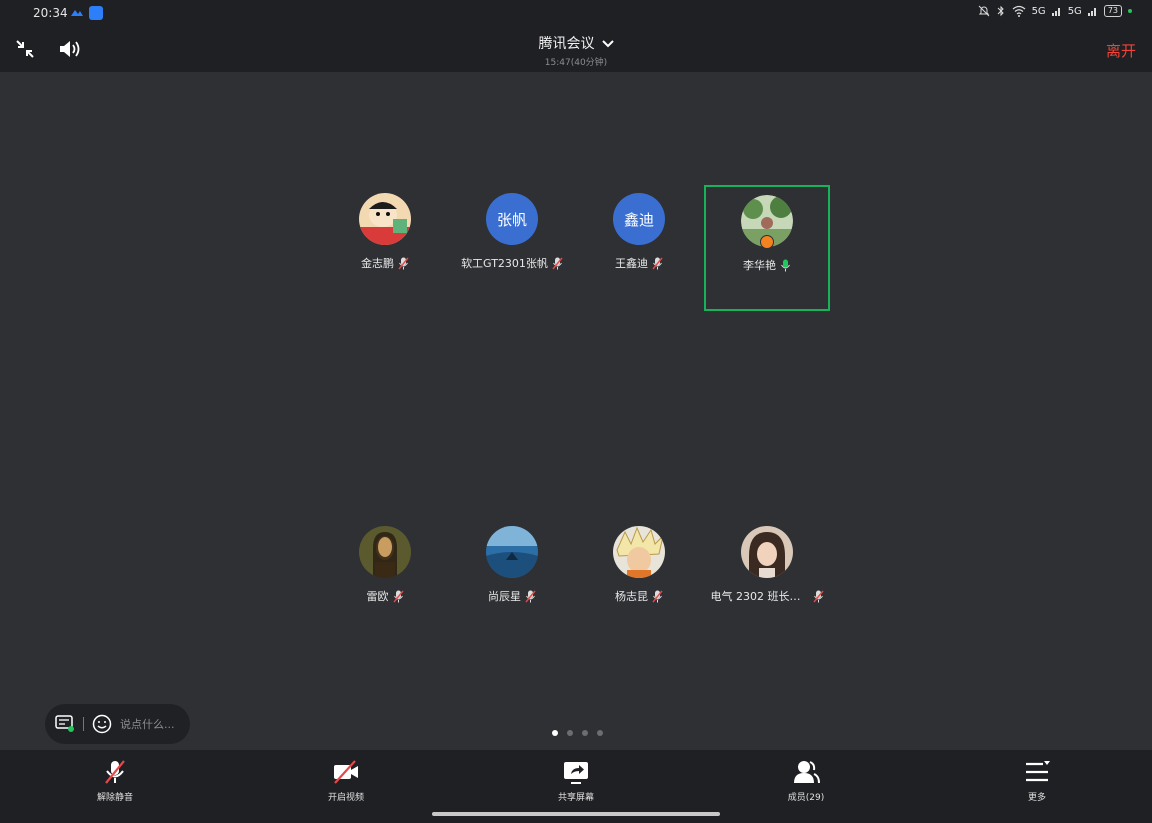 The height and width of the screenshot is (823, 1152). What do you see at coordinates (1018, 11) in the screenshot?
I see `wifi-icon` at bounding box center [1018, 11].